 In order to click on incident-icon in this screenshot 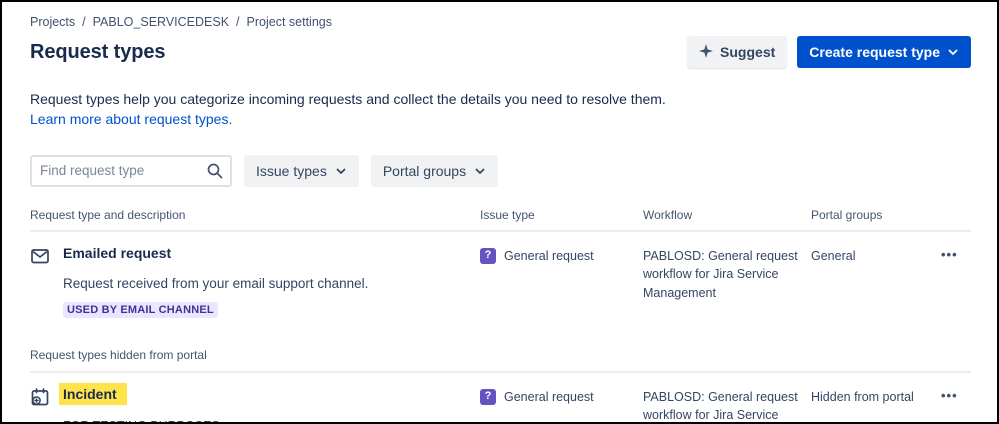, I will do `click(40, 397)`.